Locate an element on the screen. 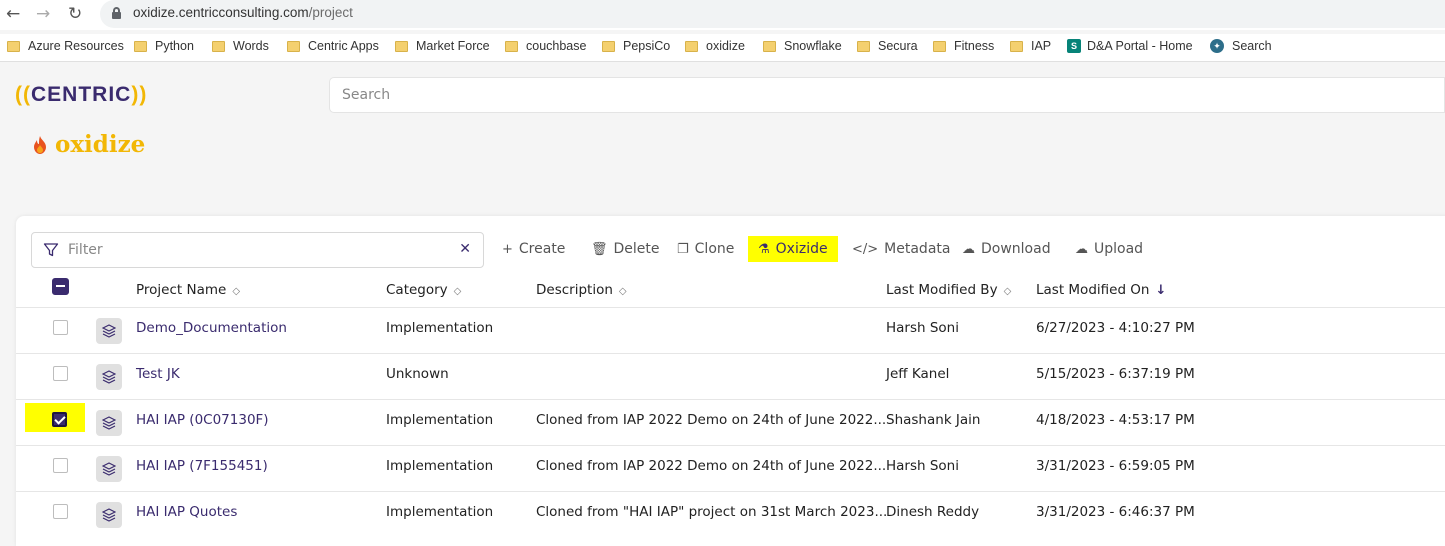 This screenshot has height=546, width=1445. column-header-description: Description ◇ is located at coordinates (581, 290).